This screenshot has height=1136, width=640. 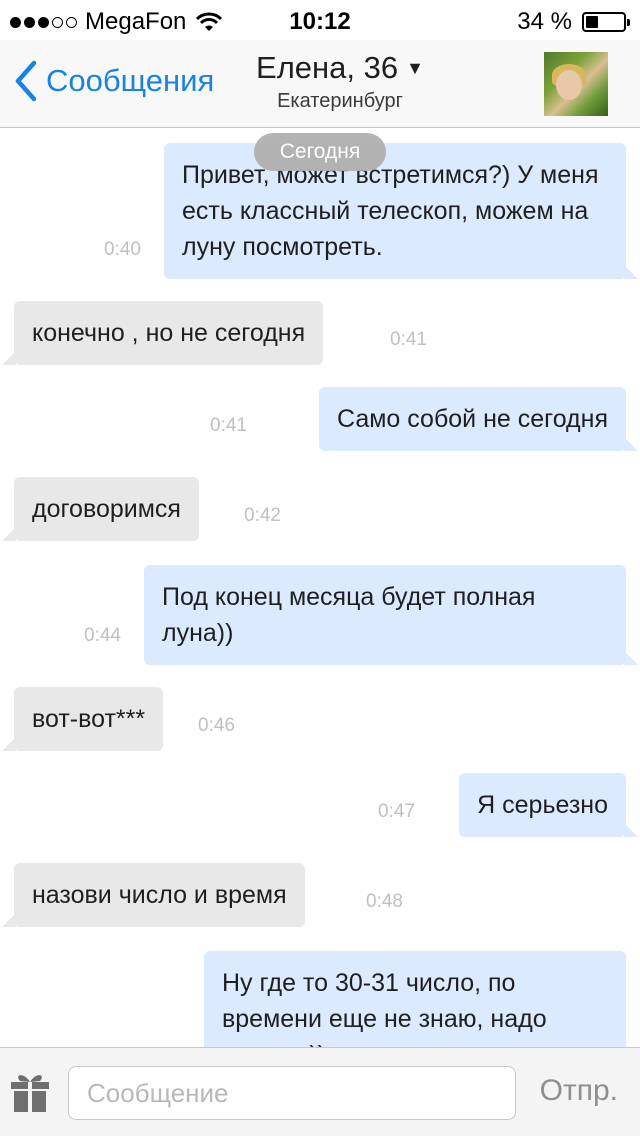 I want to click on message-bubble-incoming: вот-вот***, so click(x=82, y=719).